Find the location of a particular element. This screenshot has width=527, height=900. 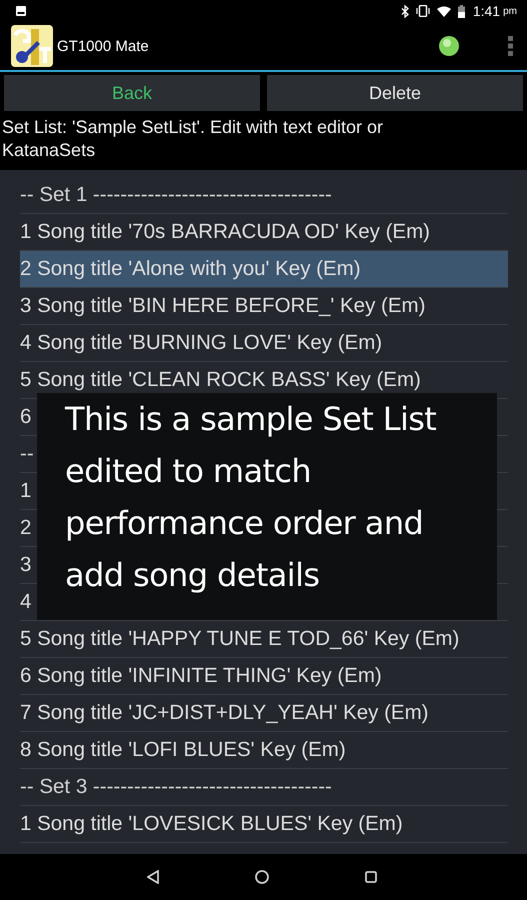

app-logo-icon is located at coordinates (32, 46).